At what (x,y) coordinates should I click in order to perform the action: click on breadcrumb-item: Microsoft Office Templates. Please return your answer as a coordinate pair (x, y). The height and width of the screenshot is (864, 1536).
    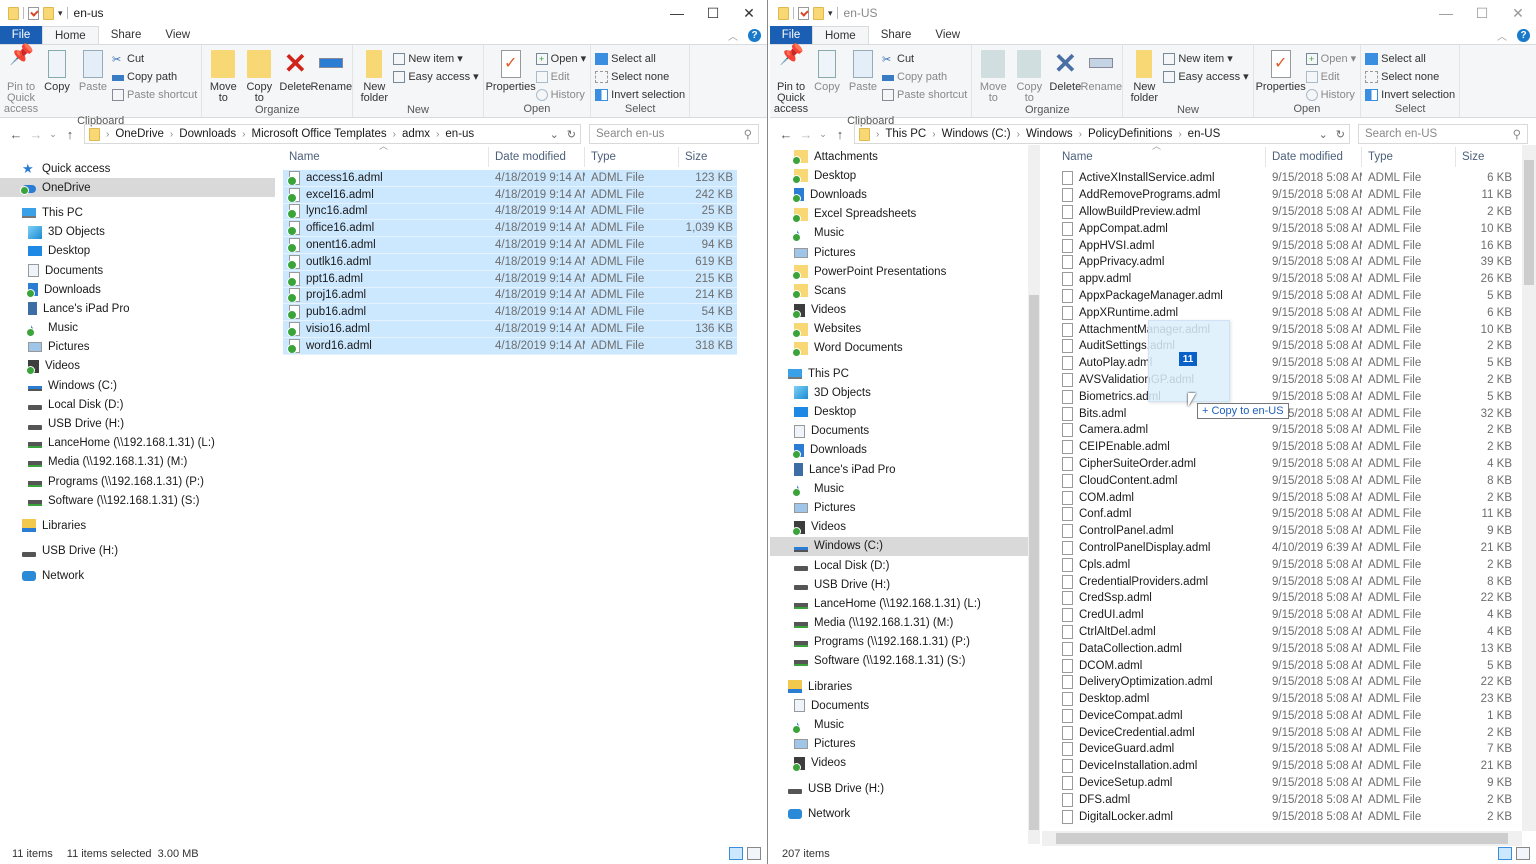
    Looking at the image, I should click on (319, 134).